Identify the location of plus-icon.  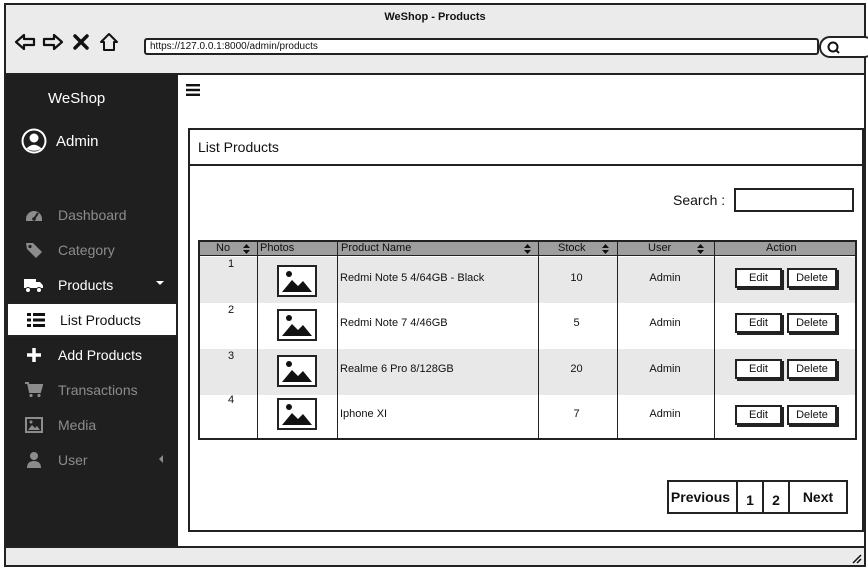
(34, 355).